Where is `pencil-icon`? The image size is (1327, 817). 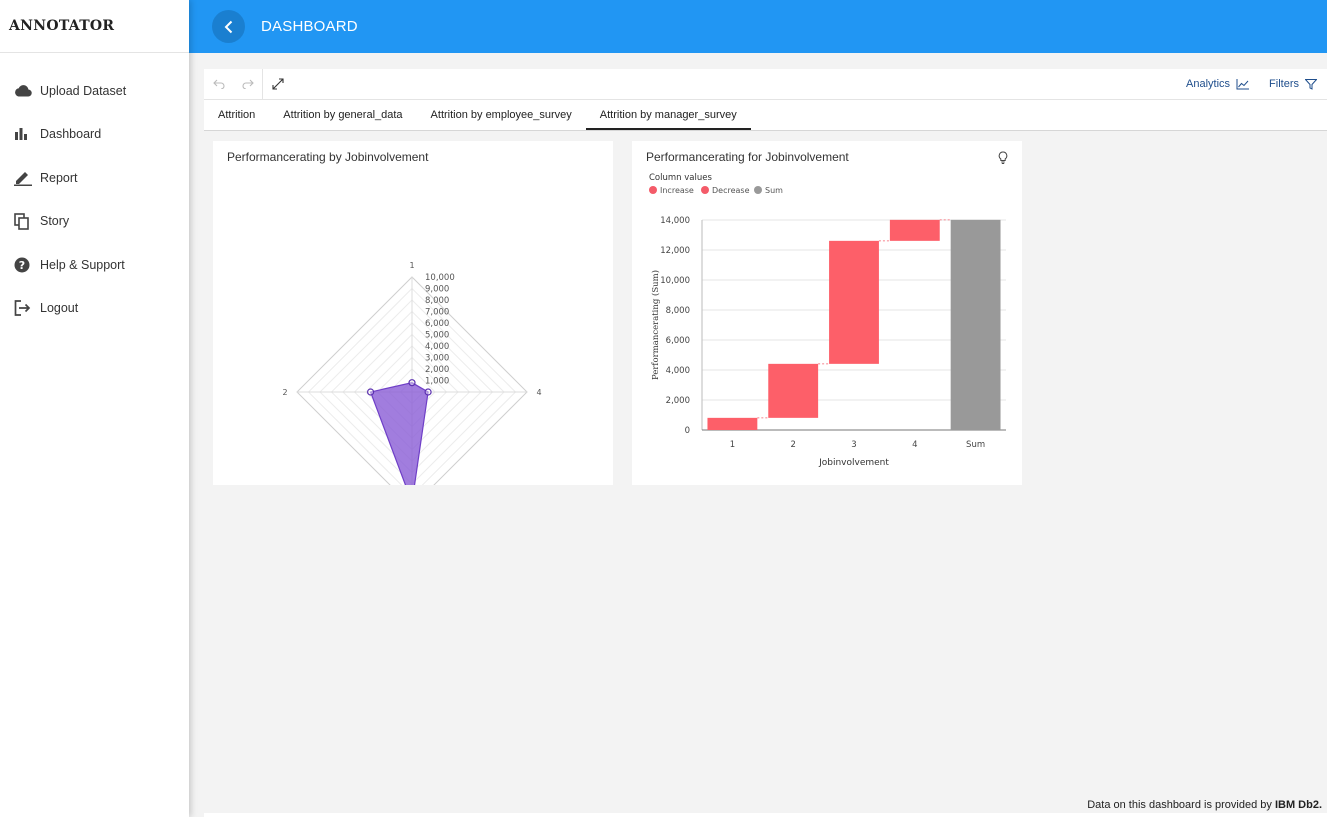
pencil-icon is located at coordinates (27, 178).